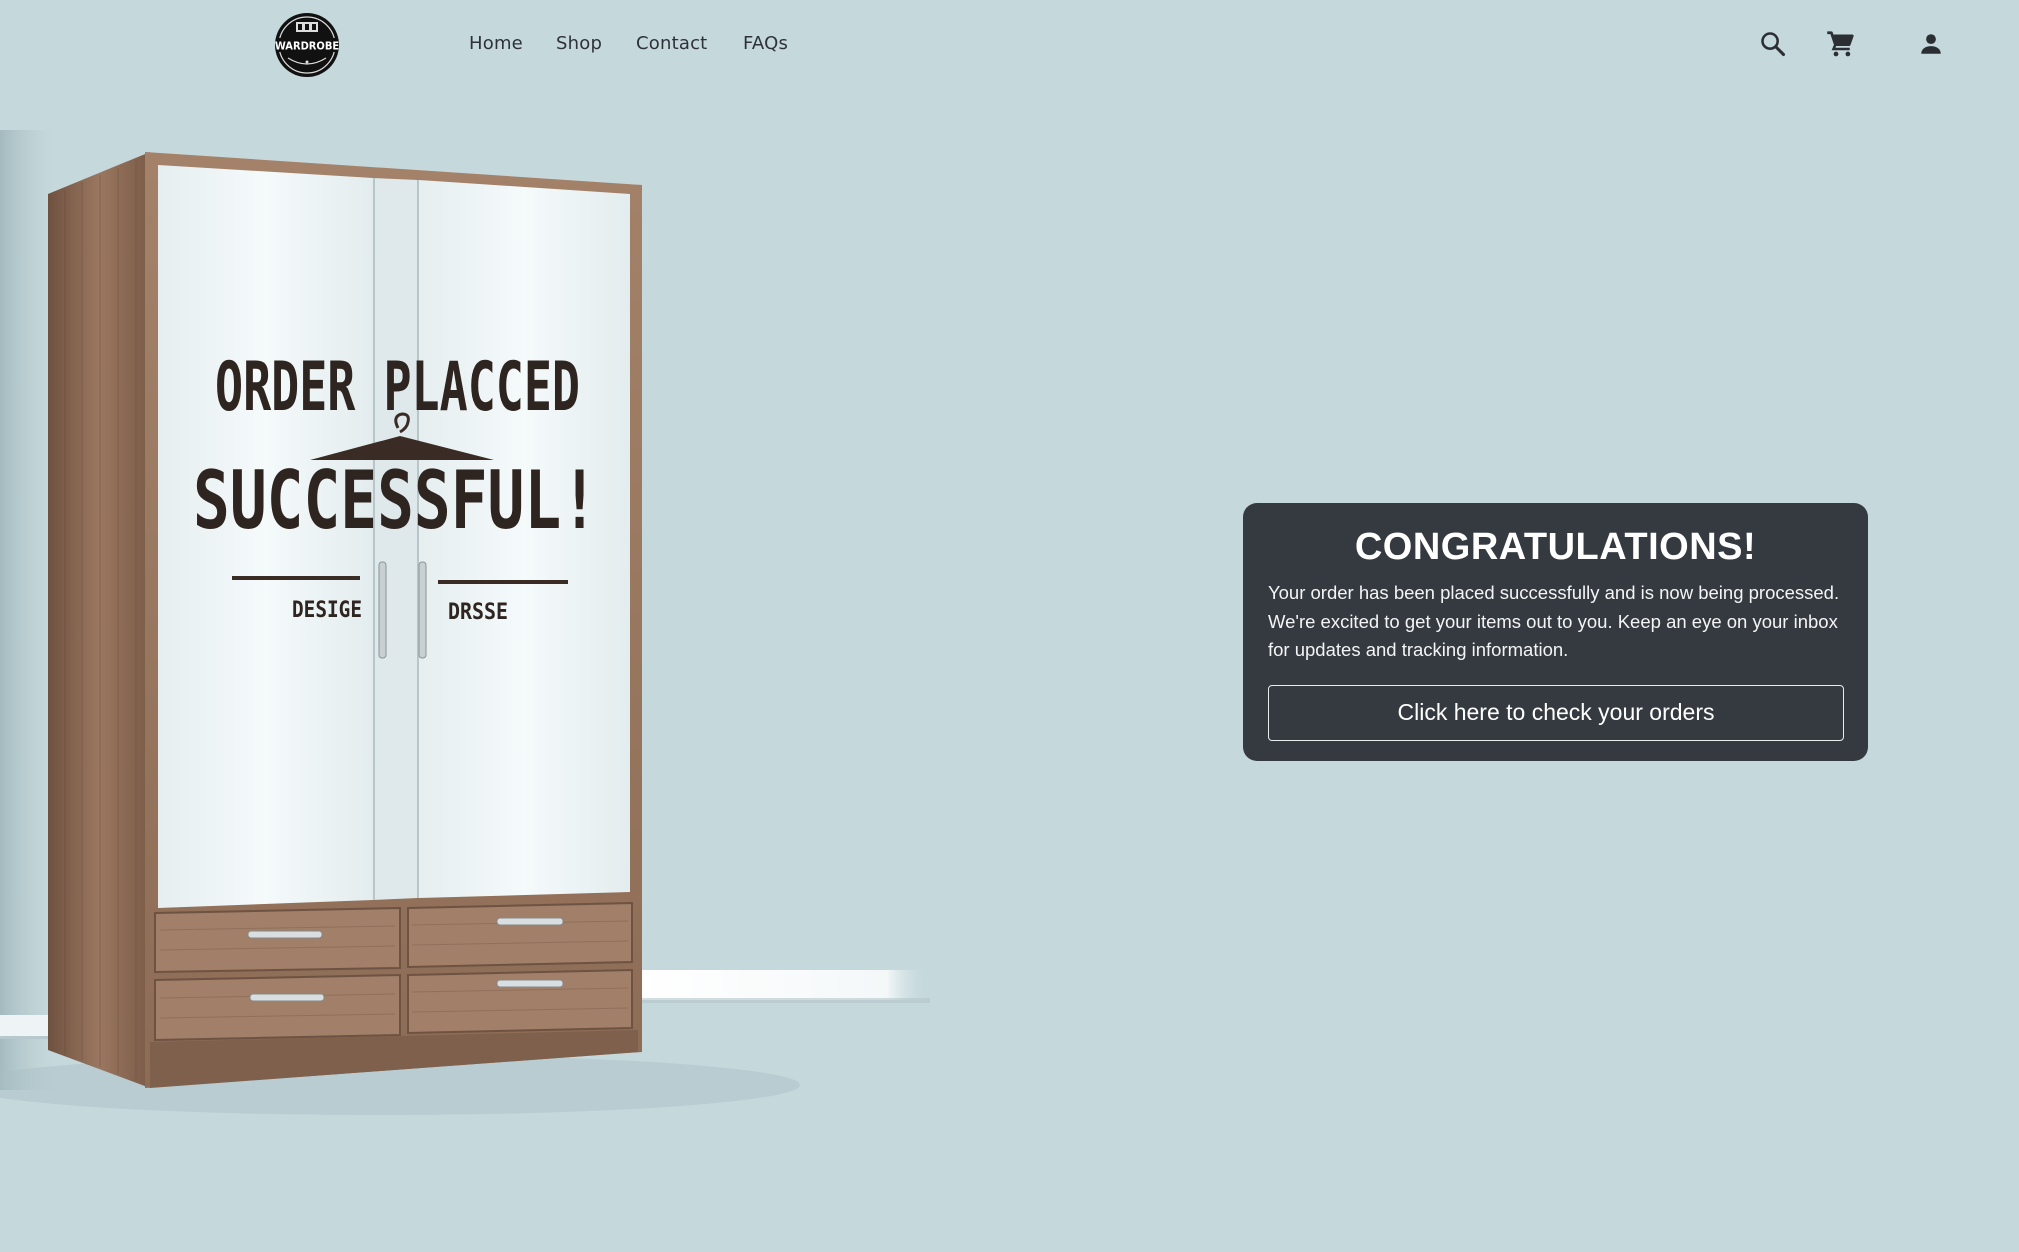 This screenshot has width=2019, height=1252. I want to click on hero-caption-right: DRSSE, so click(478, 612).